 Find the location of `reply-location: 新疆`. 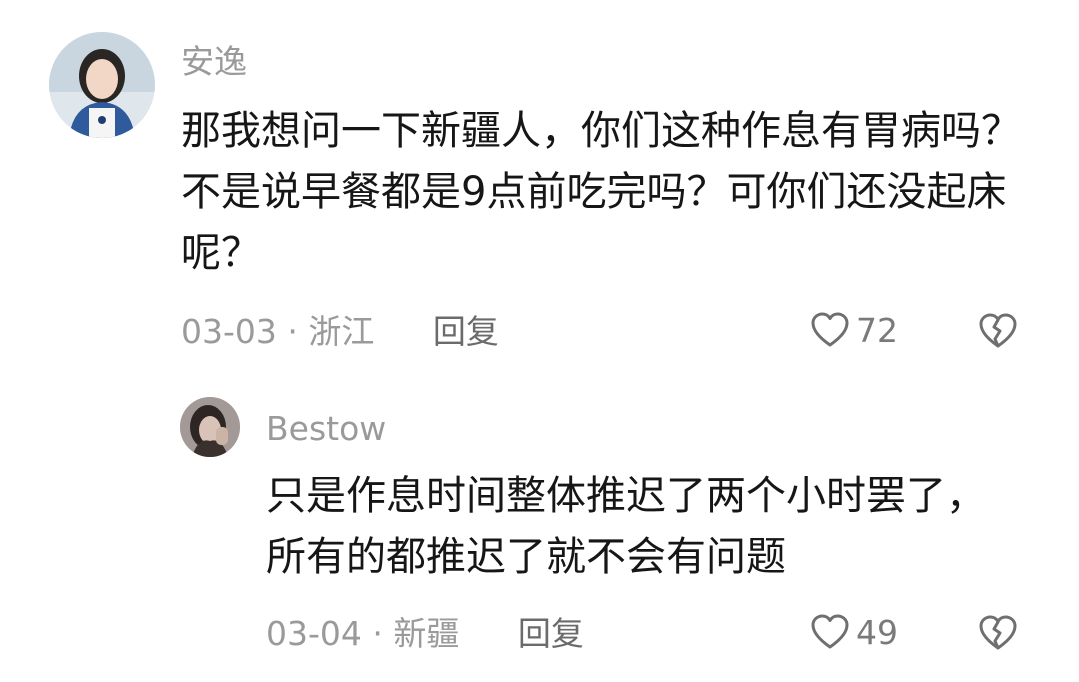

reply-location: 新疆 is located at coordinates (426, 633).